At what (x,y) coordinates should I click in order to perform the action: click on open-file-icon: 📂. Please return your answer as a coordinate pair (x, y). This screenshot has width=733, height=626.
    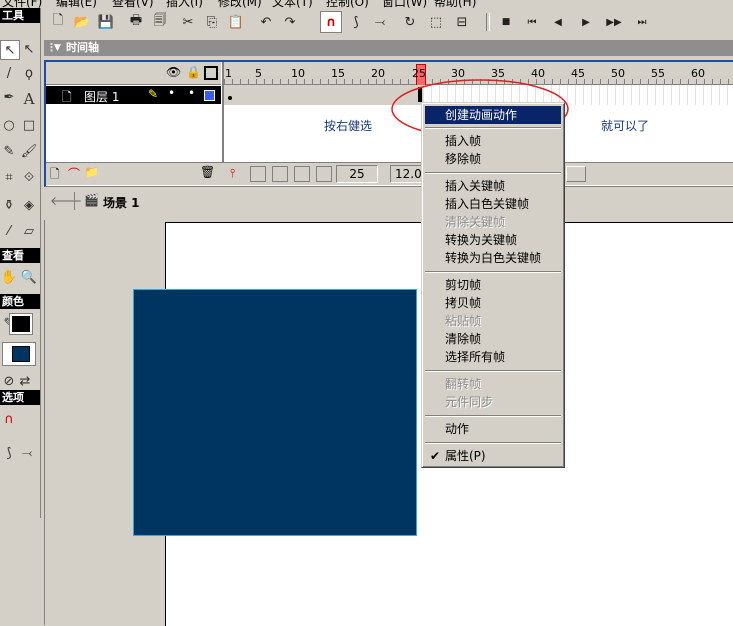
    Looking at the image, I should click on (82, 22).